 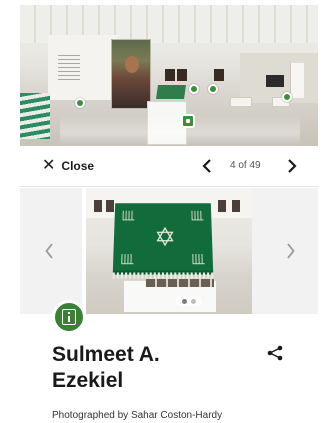 What do you see at coordinates (137, 415) in the screenshot?
I see `photo-credit: Photographed by Sahar Coston-Hardy` at bounding box center [137, 415].